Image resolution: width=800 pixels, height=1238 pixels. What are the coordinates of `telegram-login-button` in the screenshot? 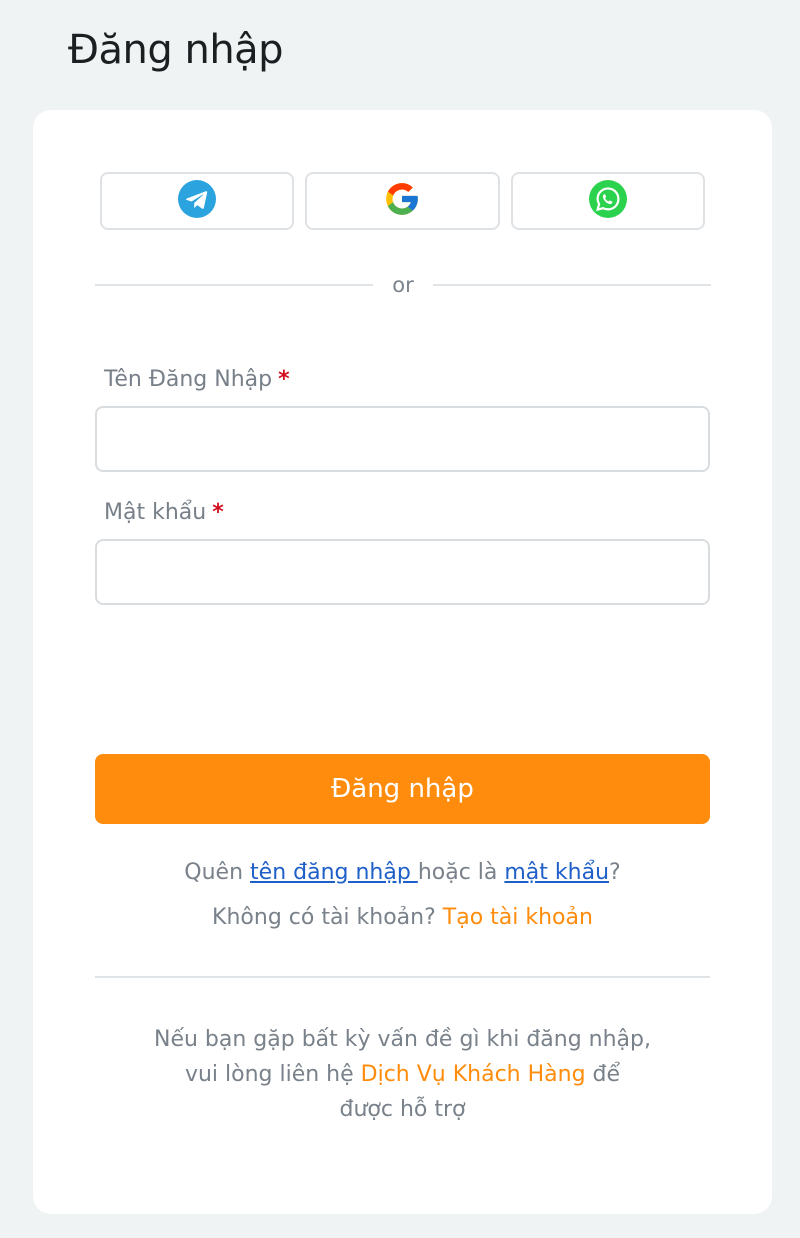 It's located at (197, 201).